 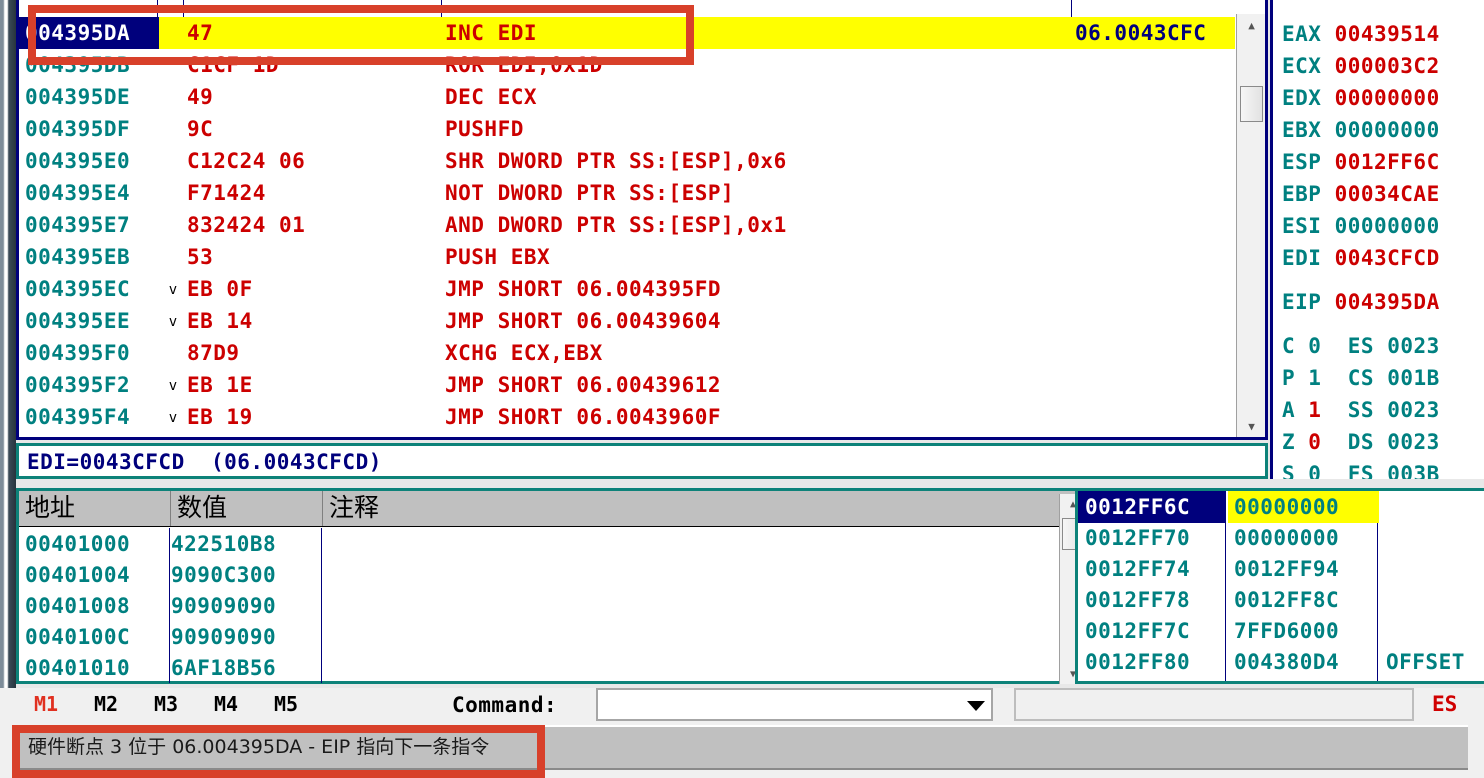 I want to click on disassembly-opcode-bytes: 53, so click(x=200, y=257).